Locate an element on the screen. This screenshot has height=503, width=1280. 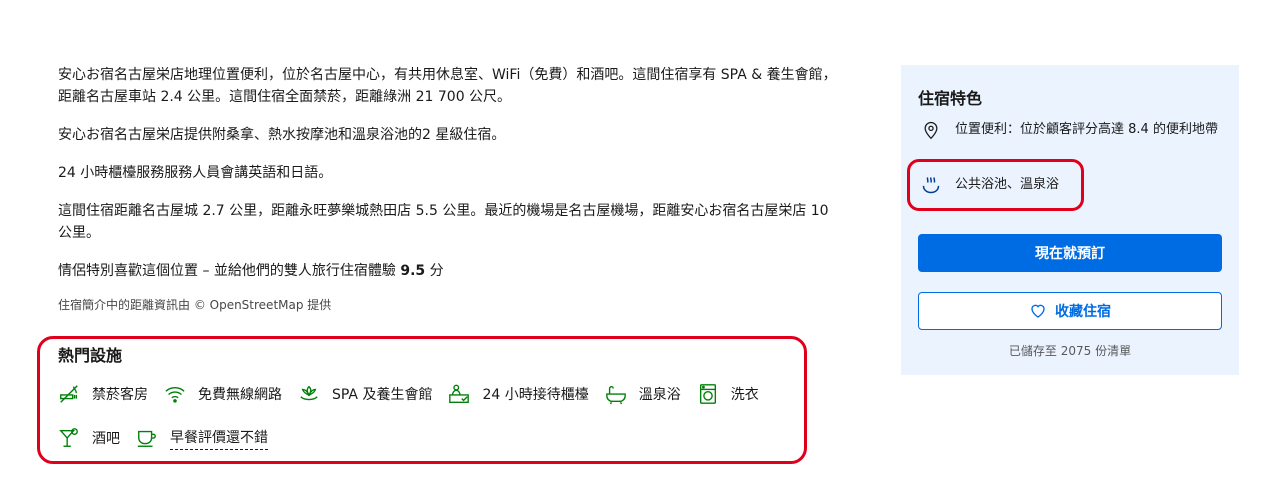
highlights-title: 住宿特色 is located at coordinates (950, 98).